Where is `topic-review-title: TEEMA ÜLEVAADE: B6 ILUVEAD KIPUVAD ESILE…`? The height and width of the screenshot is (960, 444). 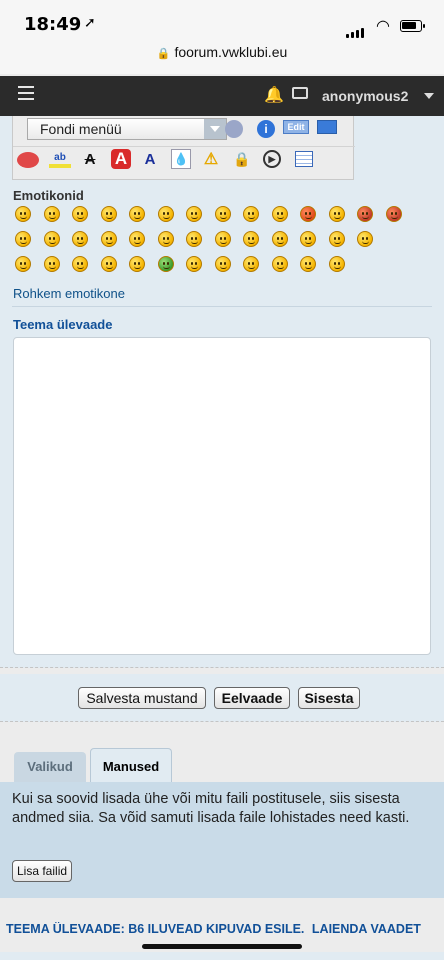
topic-review-title: TEEMA ÜLEVAADE: B6 ILUVEAD KIPUVAD ESILE… is located at coordinates (155, 929).